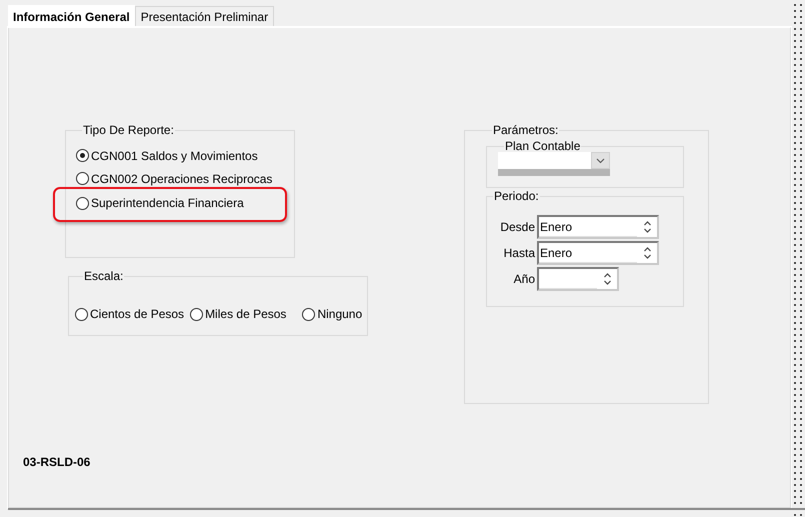 The height and width of the screenshot is (517, 805). I want to click on tab: Presentación Preliminar, so click(204, 16).